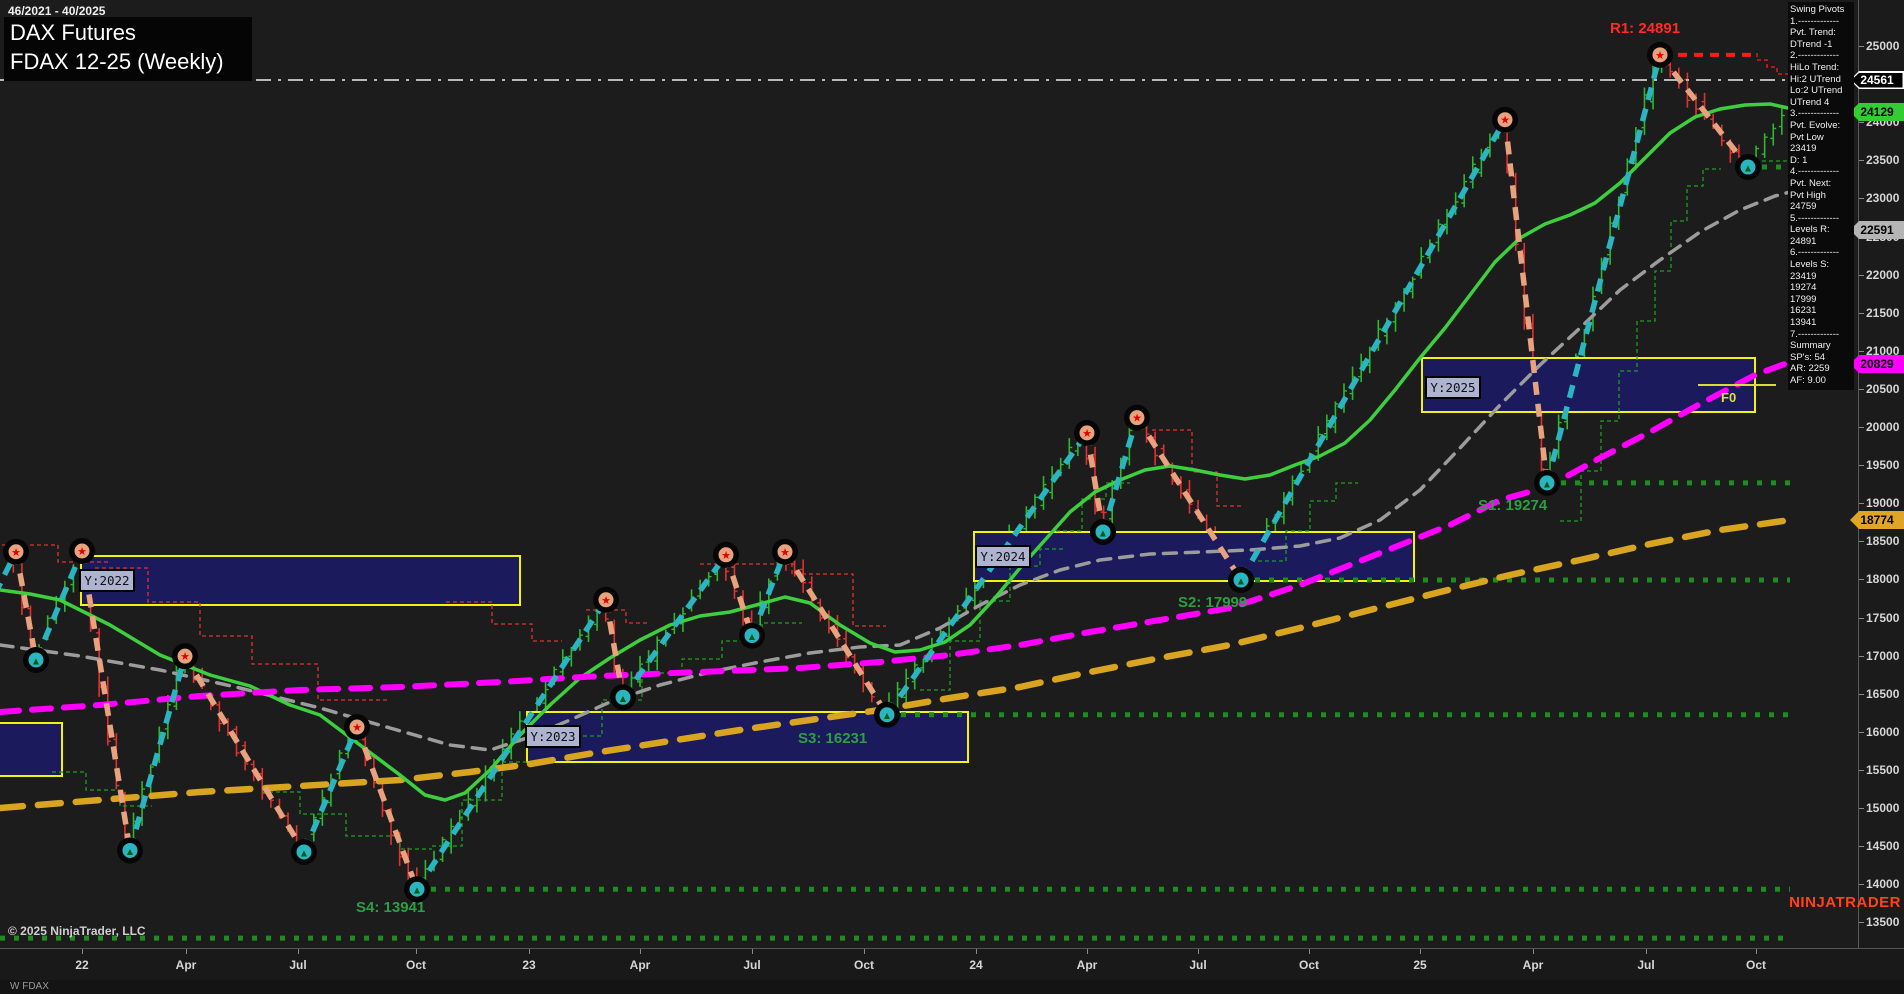 Image resolution: width=1904 pixels, height=994 pixels. What do you see at coordinates (1815, 56) in the screenshot?
I see `swing-panel-line: 2.-------------` at bounding box center [1815, 56].